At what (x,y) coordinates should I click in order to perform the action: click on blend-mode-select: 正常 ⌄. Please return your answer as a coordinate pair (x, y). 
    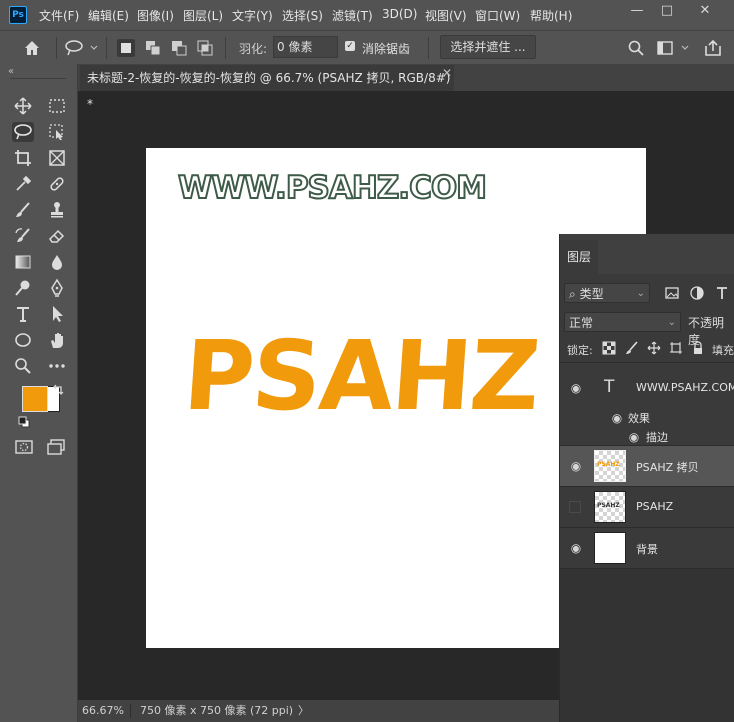
    Looking at the image, I should click on (622, 322).